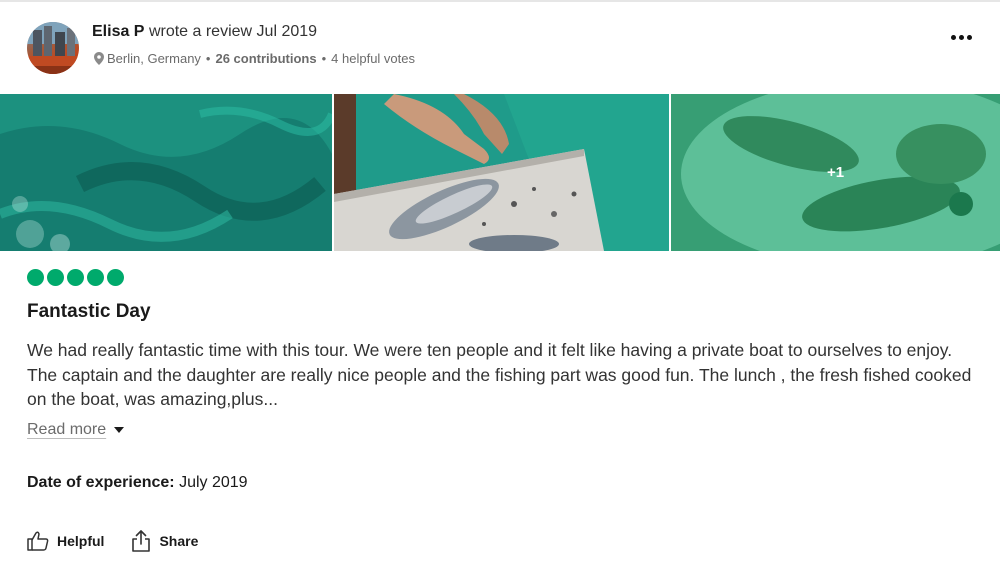  I want to click on review-photo-3: +1, so click(835, 172).